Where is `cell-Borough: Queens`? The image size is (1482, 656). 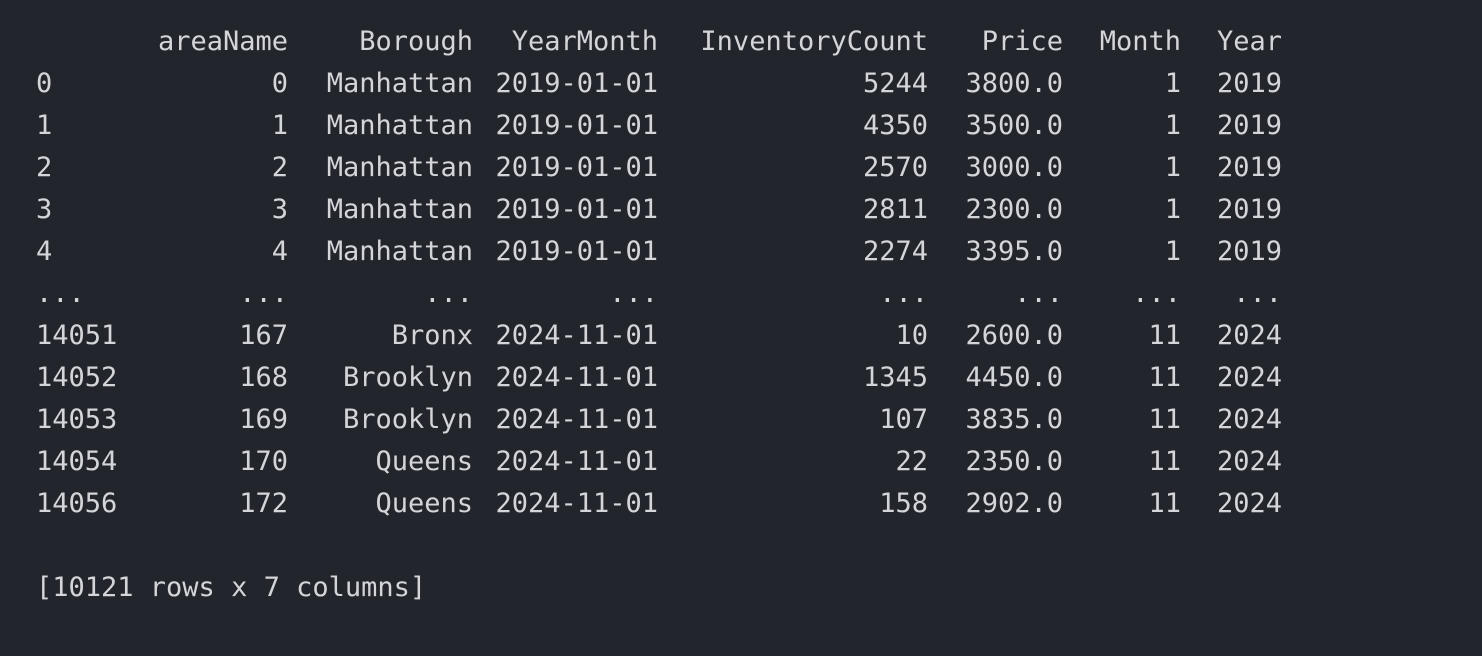 cell-Borough: Queens is located at coordinates (424, 503).